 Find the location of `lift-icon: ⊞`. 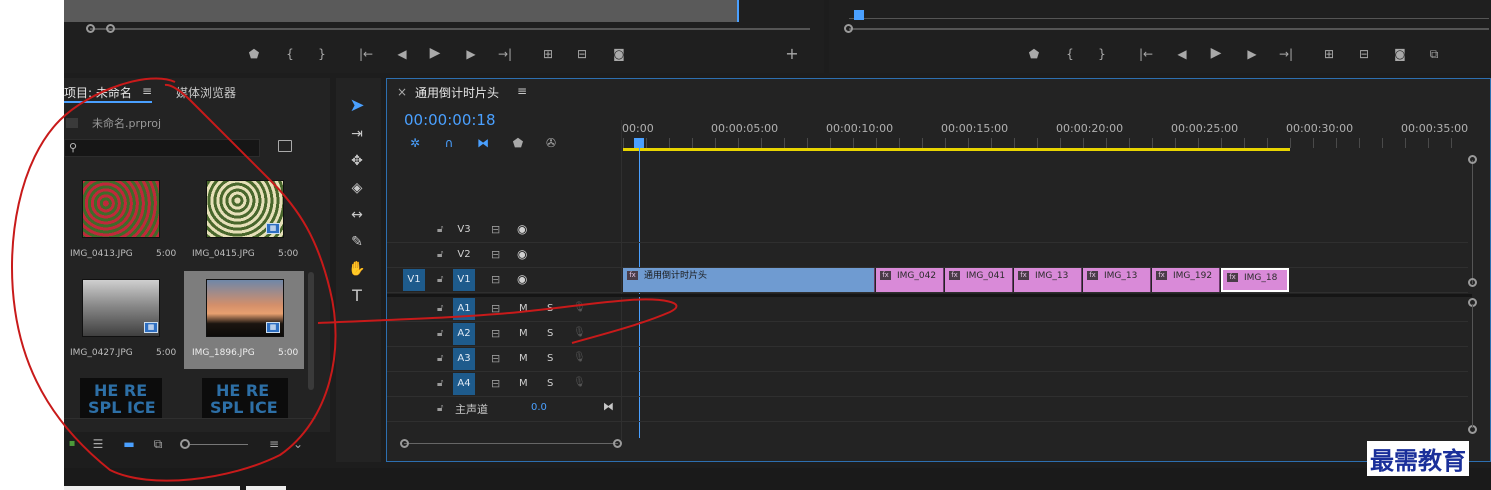

lift-icon: ⊞ is located at coordinates (1329, 54).